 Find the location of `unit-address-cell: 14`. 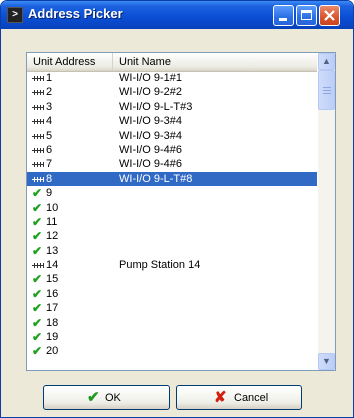

unit-address-cell: 14 is located at coordinates (52, 265).